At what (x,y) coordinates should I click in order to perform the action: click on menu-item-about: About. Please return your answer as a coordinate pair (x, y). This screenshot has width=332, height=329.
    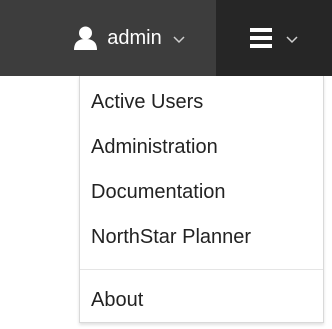
    Looking at the image, I should click on (117, 300).